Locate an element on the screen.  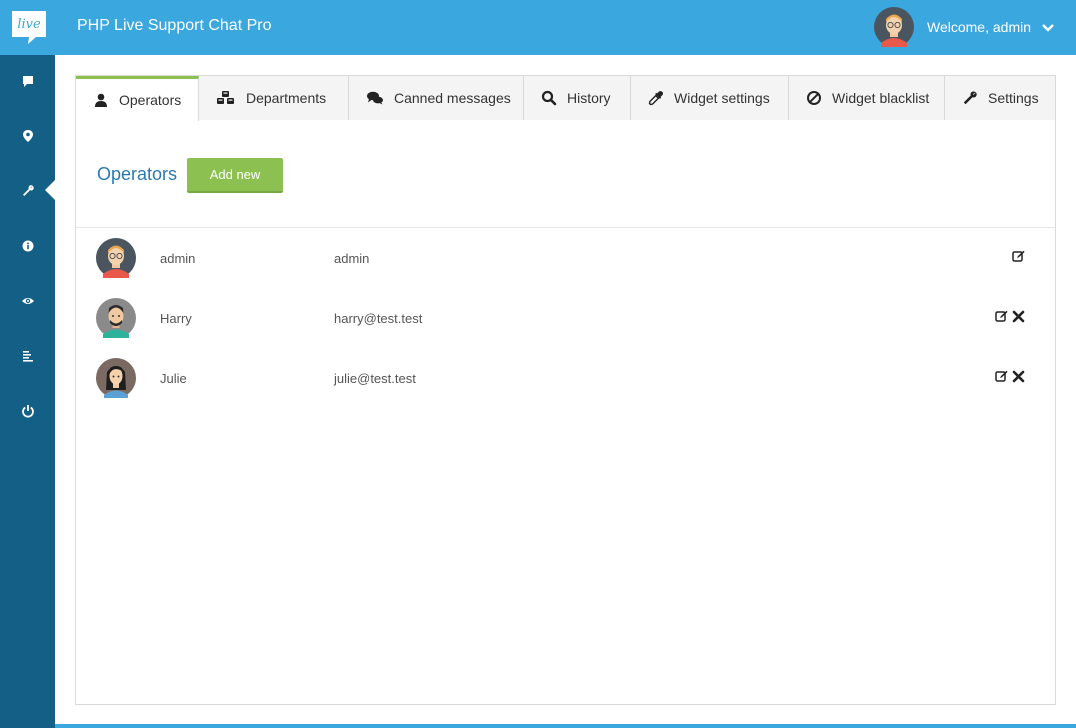
list-icon is located at coordinates (27, 356).